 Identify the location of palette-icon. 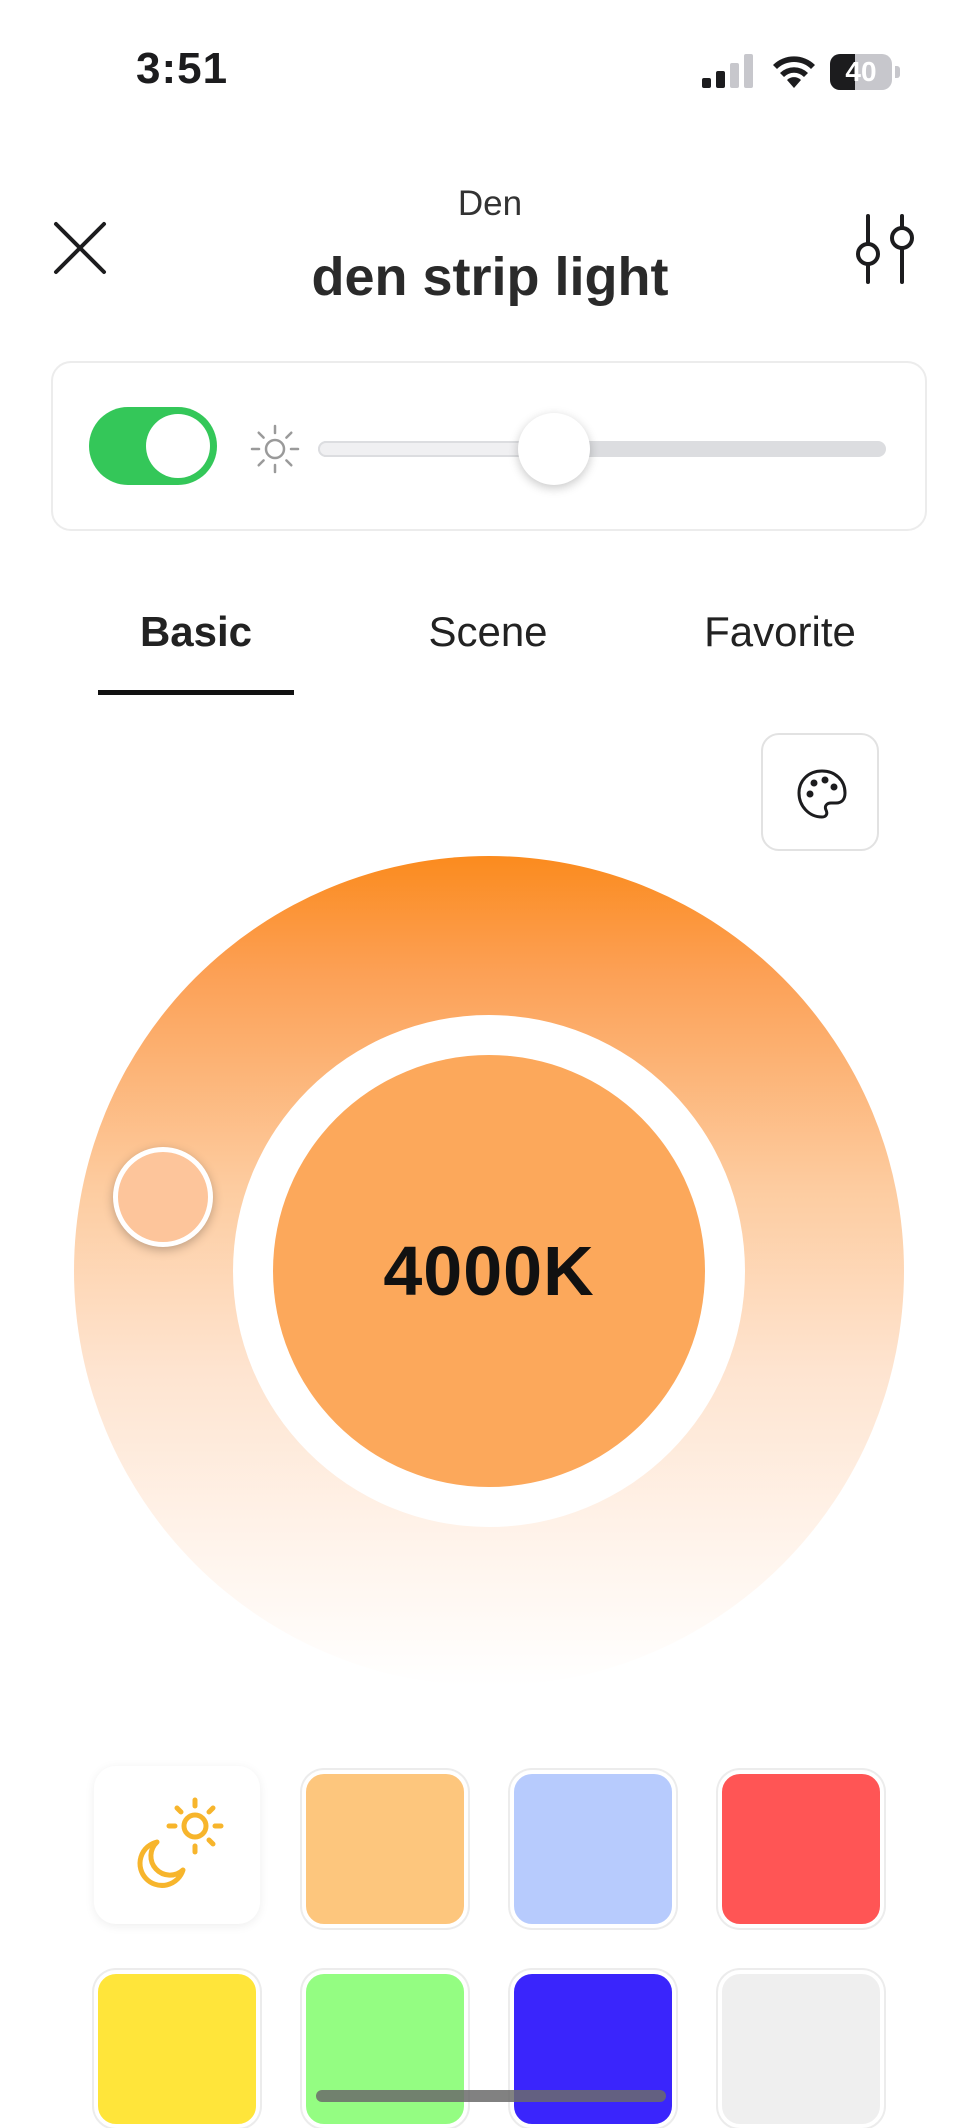
(822, 794).